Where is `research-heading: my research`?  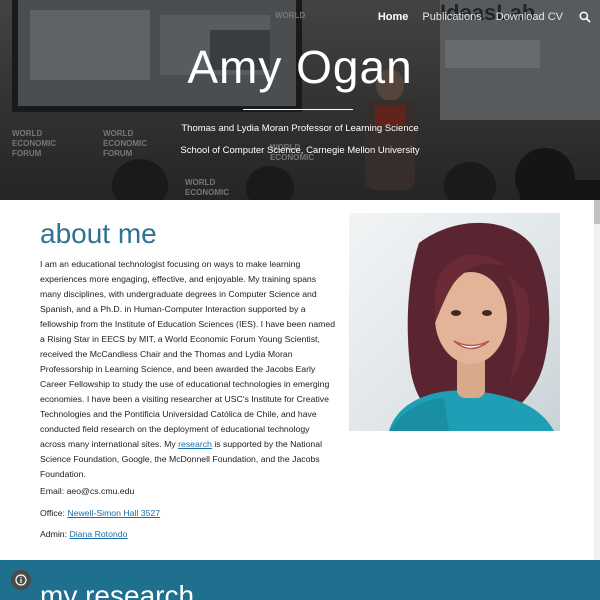 research-heading: my research is located at coordinates (117, 590).